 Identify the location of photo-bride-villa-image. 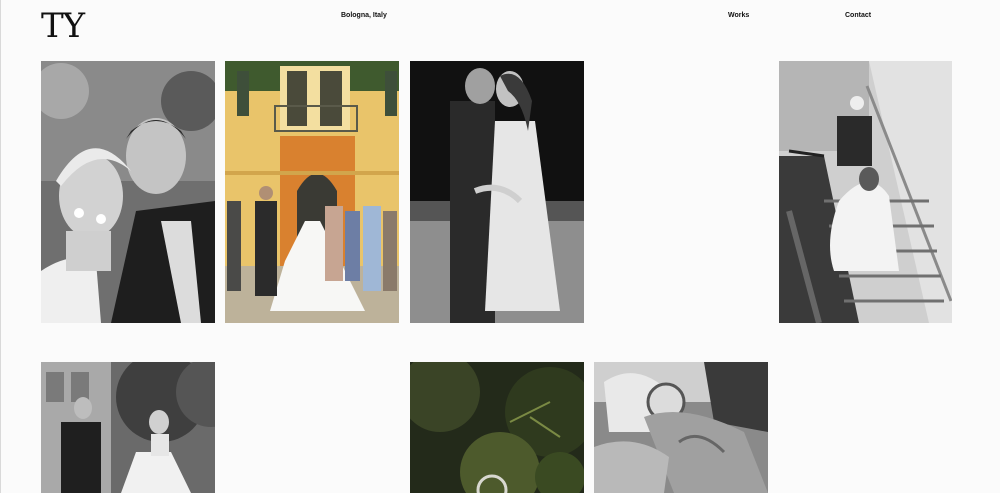
(312, 192).